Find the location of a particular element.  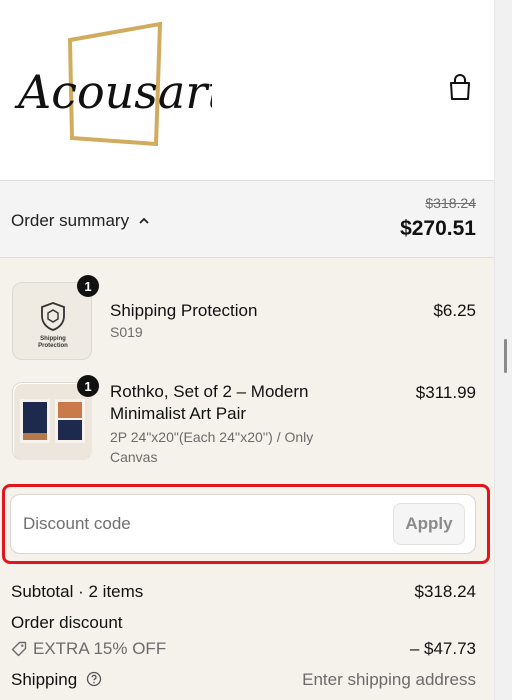

item-variant-line-1: 2P 24"x20"(Each 24''x20'') / Only is located at coordinates (212, 437).